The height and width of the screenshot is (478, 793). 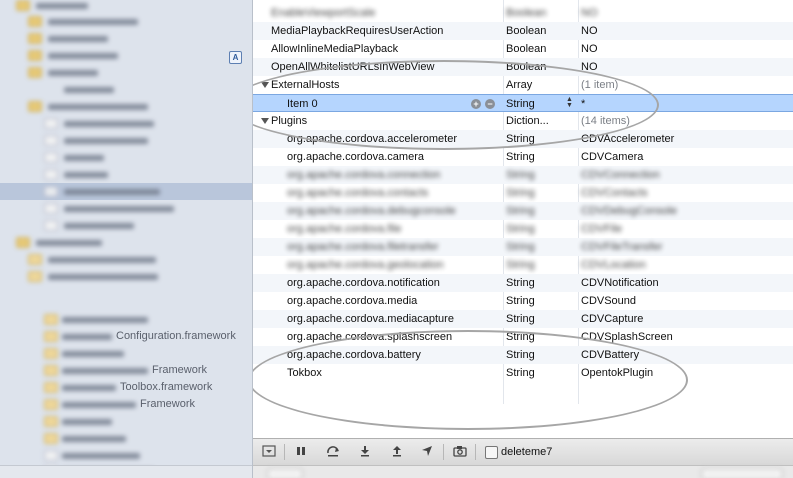 What do you see at coordinates (427, 452) in the screenshot?
I see `location-icon` at bounding box center [427, 452].